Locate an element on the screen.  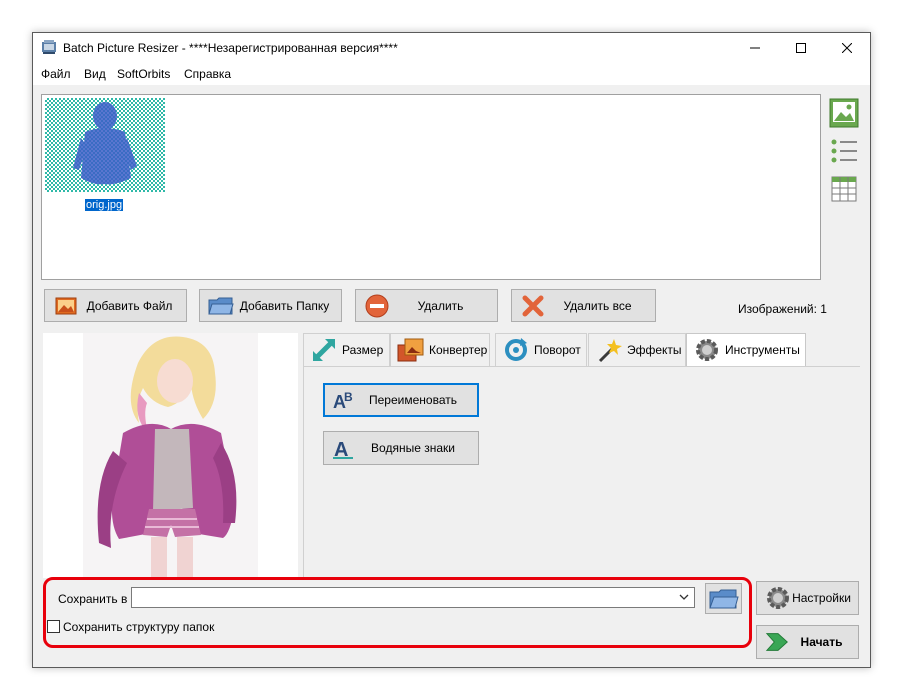
list-icon is located at coordinates (844, 151).